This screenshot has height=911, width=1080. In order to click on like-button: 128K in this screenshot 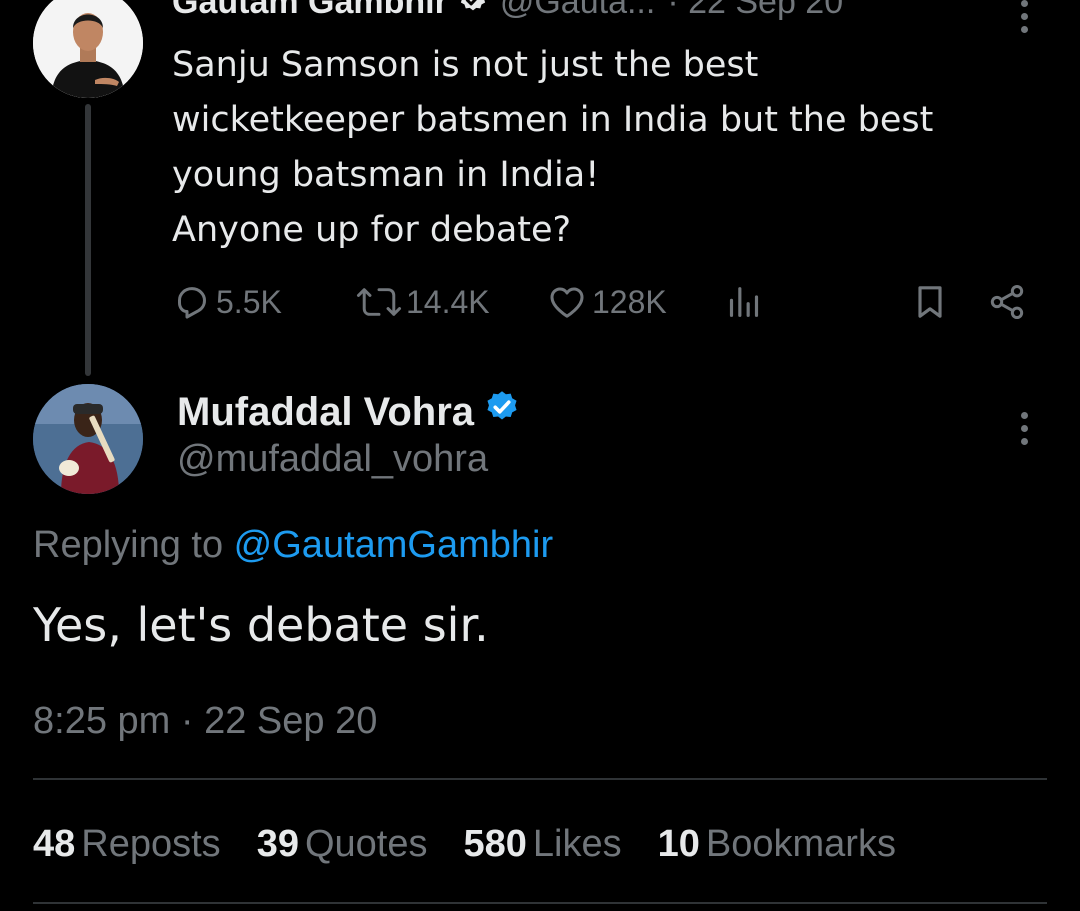, I will do `click(606, 302)`.